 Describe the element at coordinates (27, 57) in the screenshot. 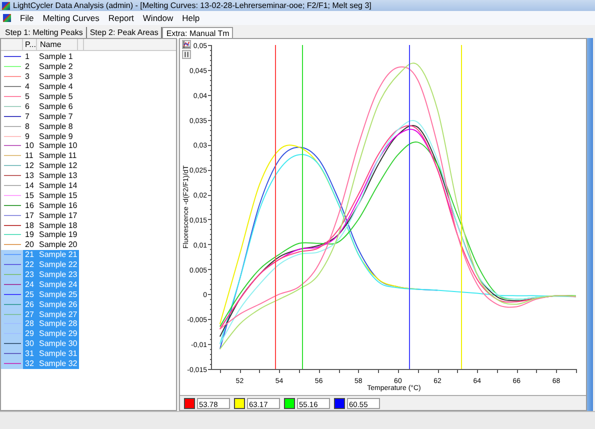

I see `table-cell-text: 1` at that location.